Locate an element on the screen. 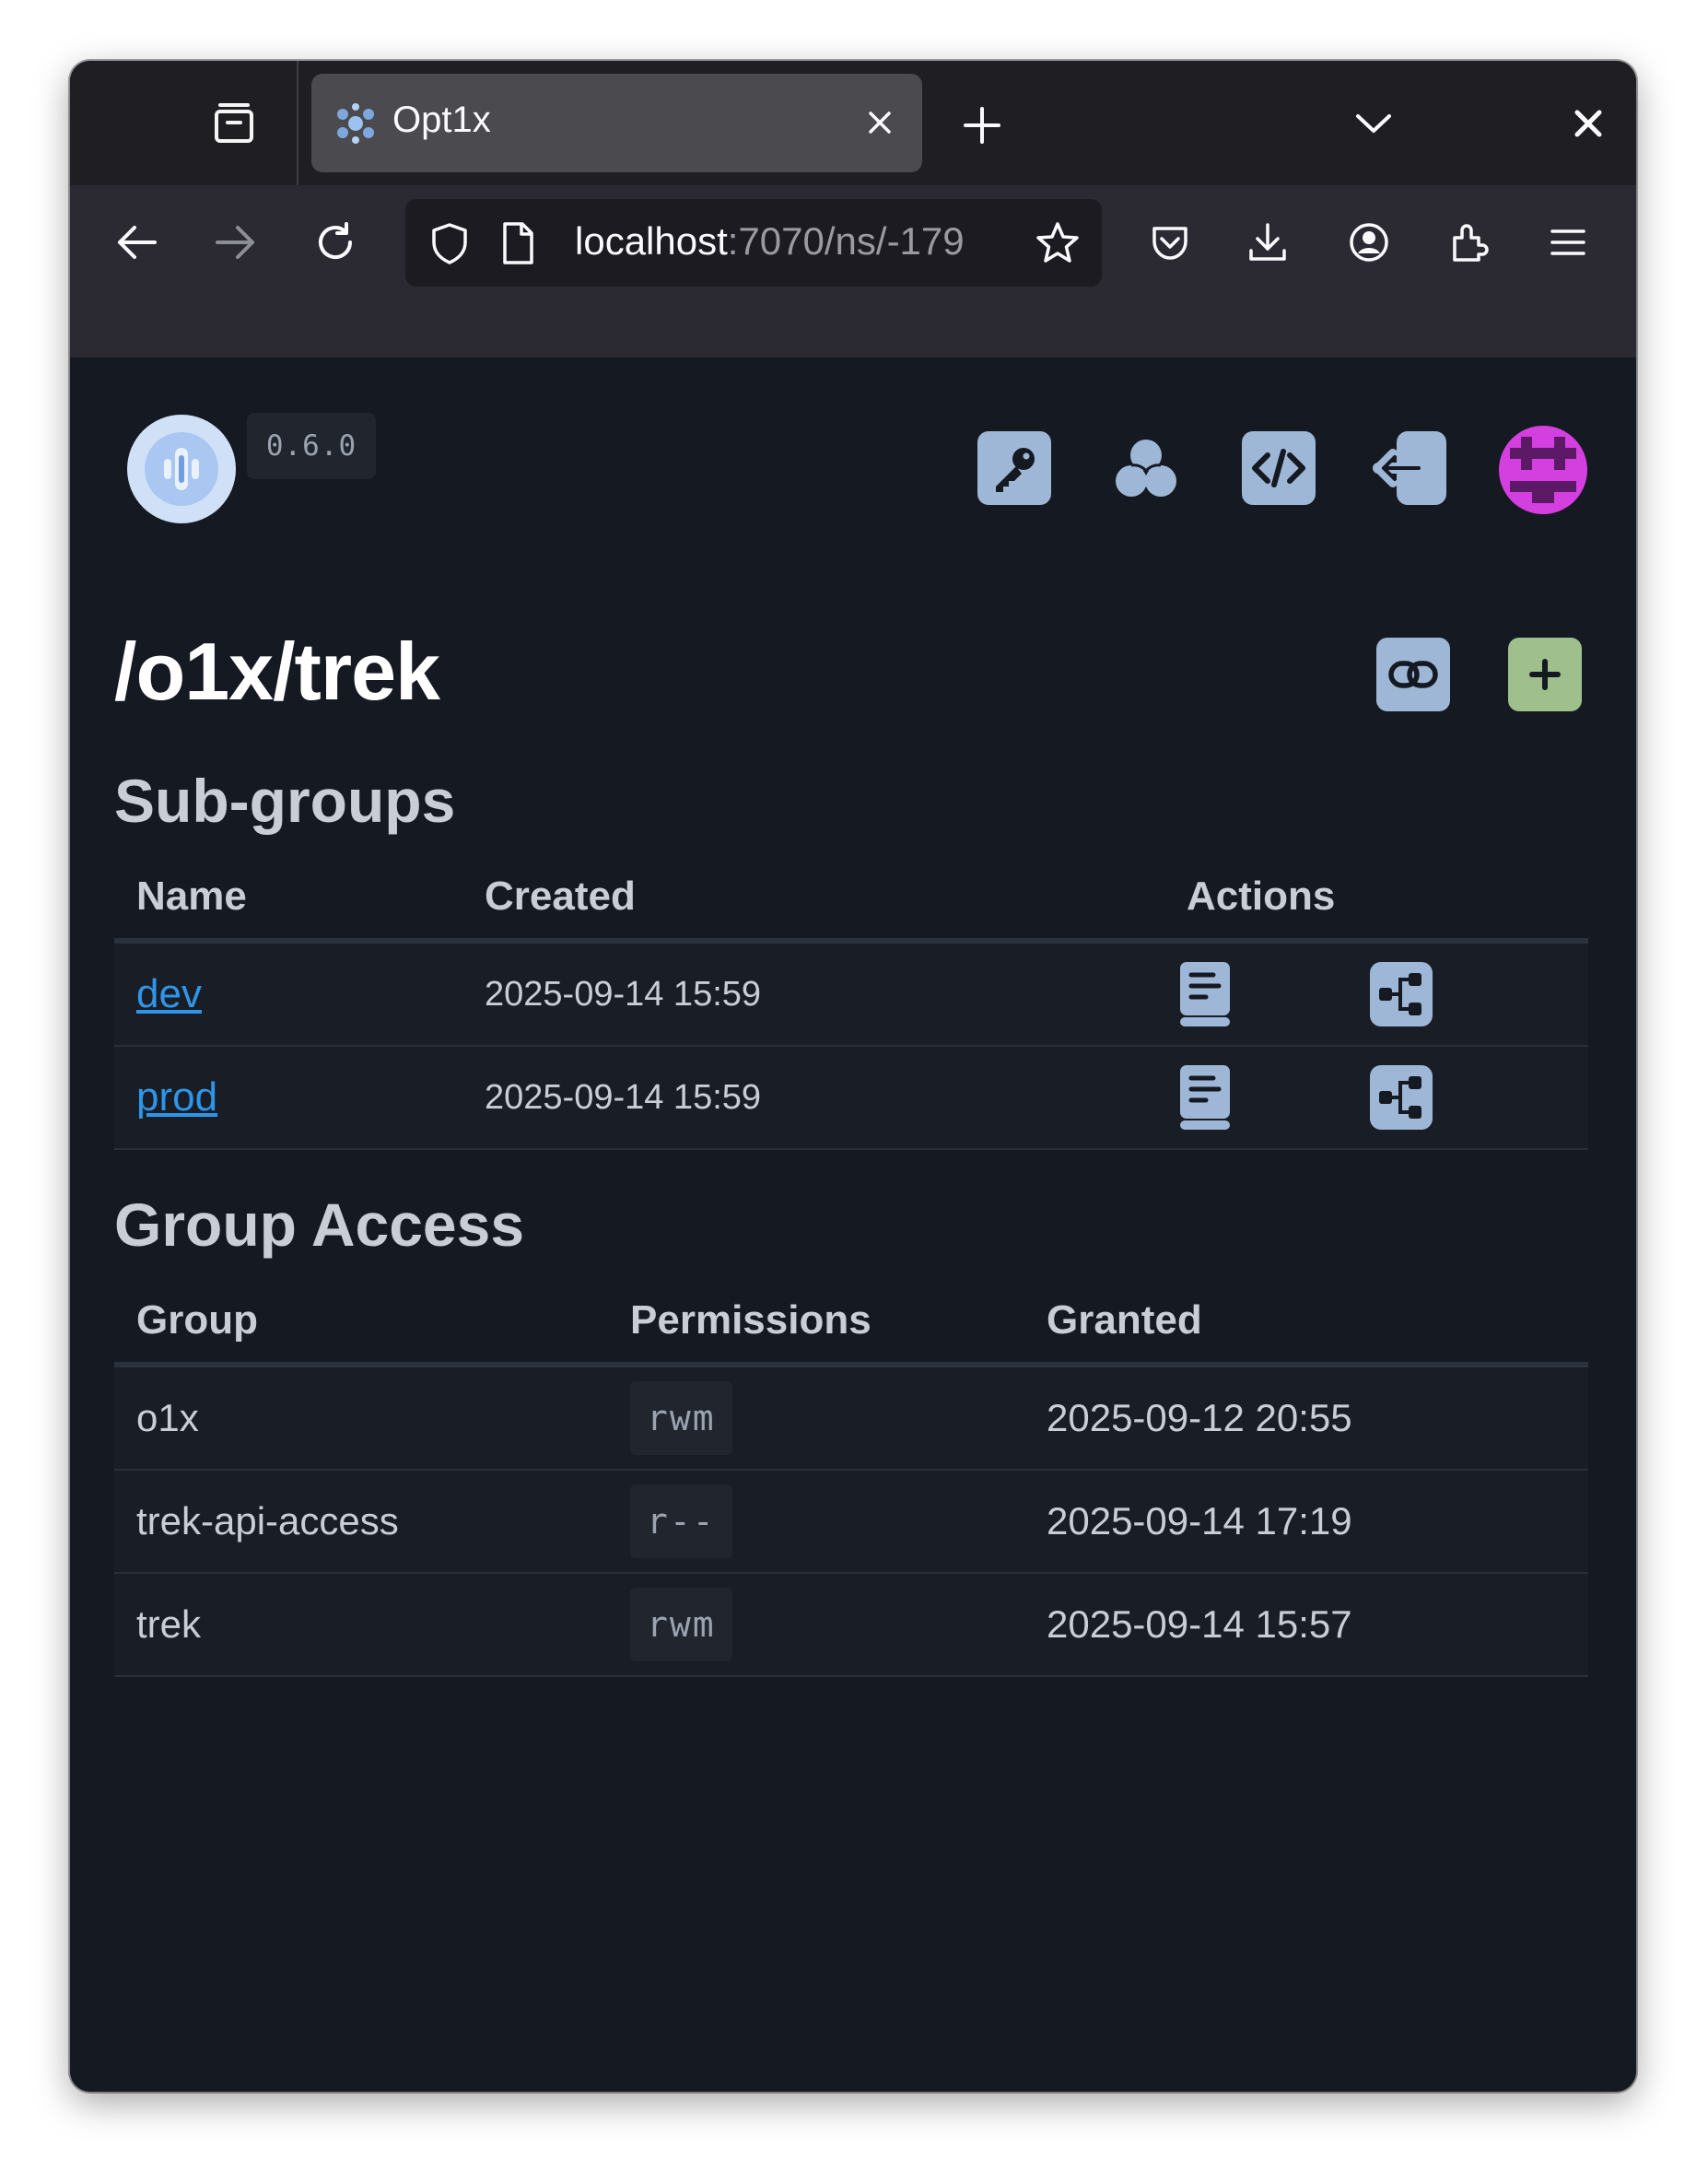 Image resolution: width=1708 pixels, height=2170 pixels. page-info-icon is located at coordinates (518, 243).